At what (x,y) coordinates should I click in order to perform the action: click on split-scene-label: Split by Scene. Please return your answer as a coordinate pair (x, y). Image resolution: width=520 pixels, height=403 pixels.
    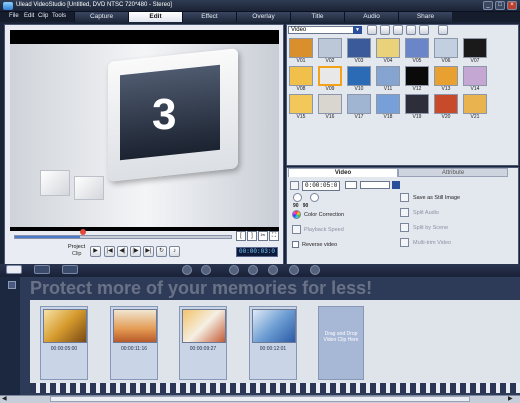
    Looking at the image, I should click on (430, 228).